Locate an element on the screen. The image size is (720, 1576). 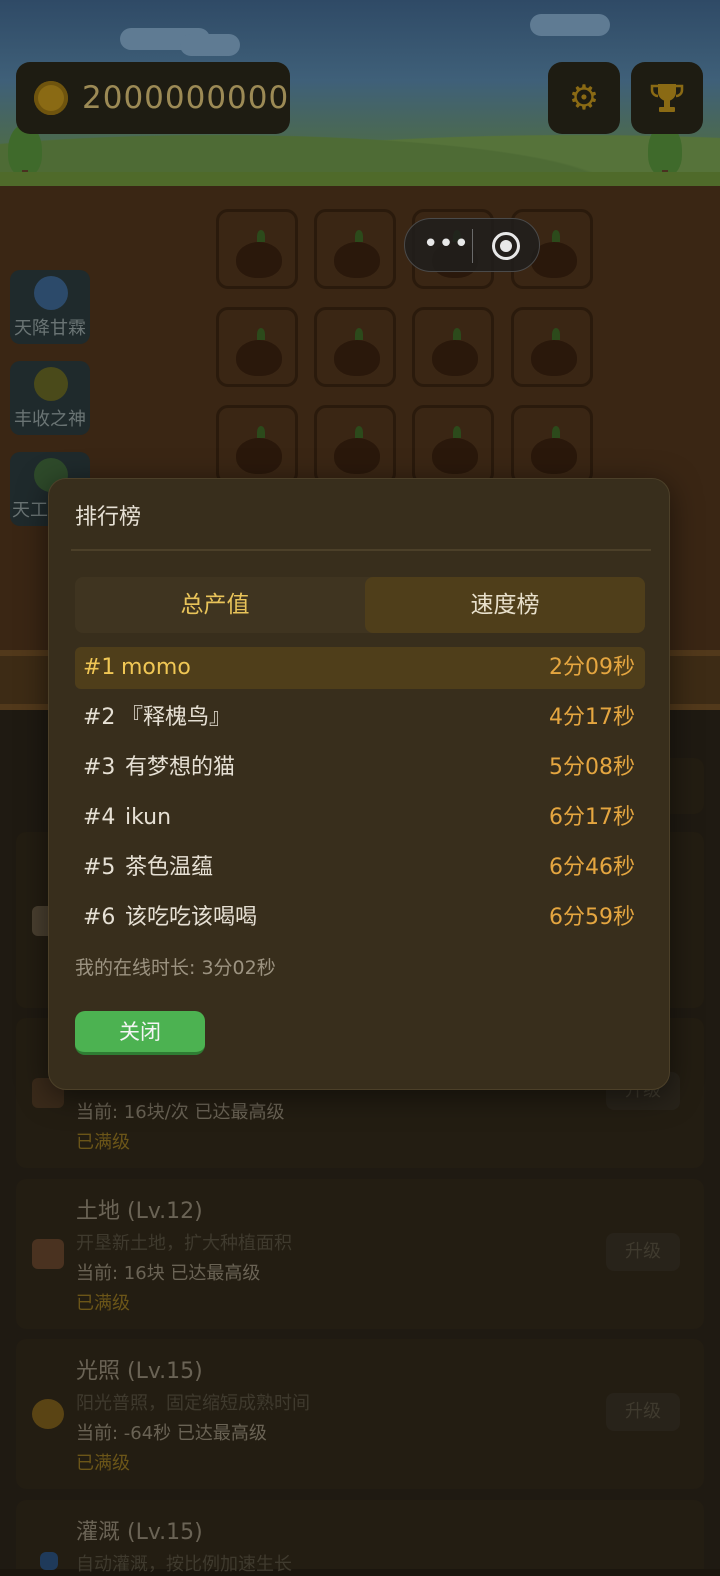
player-name: 该吃吃该喝喝 is located at coordinates (191, 917).